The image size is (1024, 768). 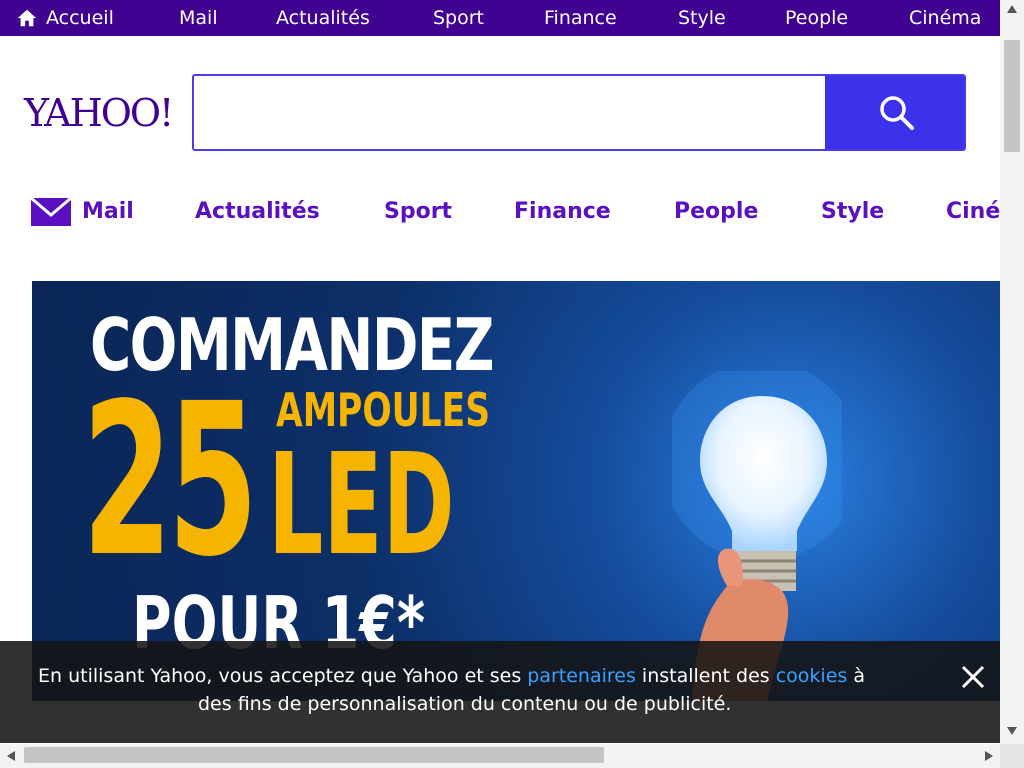 I want to click on topnav-item-cinema: Cinéma, so click(x=945, y=18).